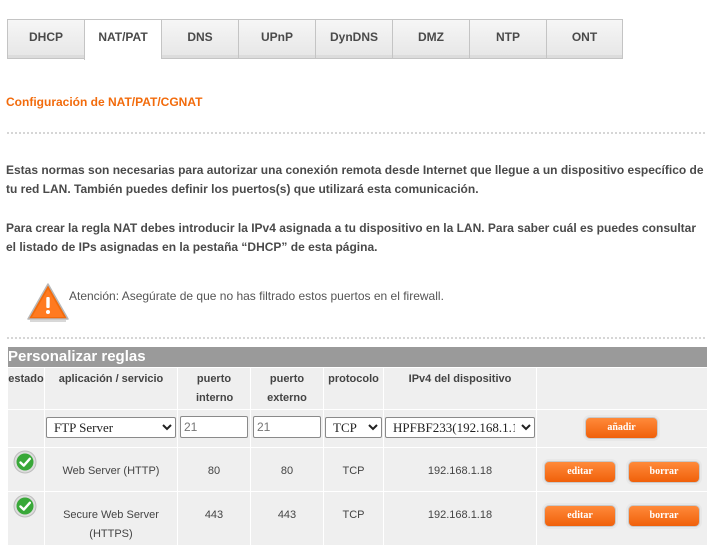 The width and height of the screenshot is (717, 553). Describe the element at coordinates (104, 102) in the screenshot. I see `section-title: Configuración de NAT/PAT/CGNAT` at that location.